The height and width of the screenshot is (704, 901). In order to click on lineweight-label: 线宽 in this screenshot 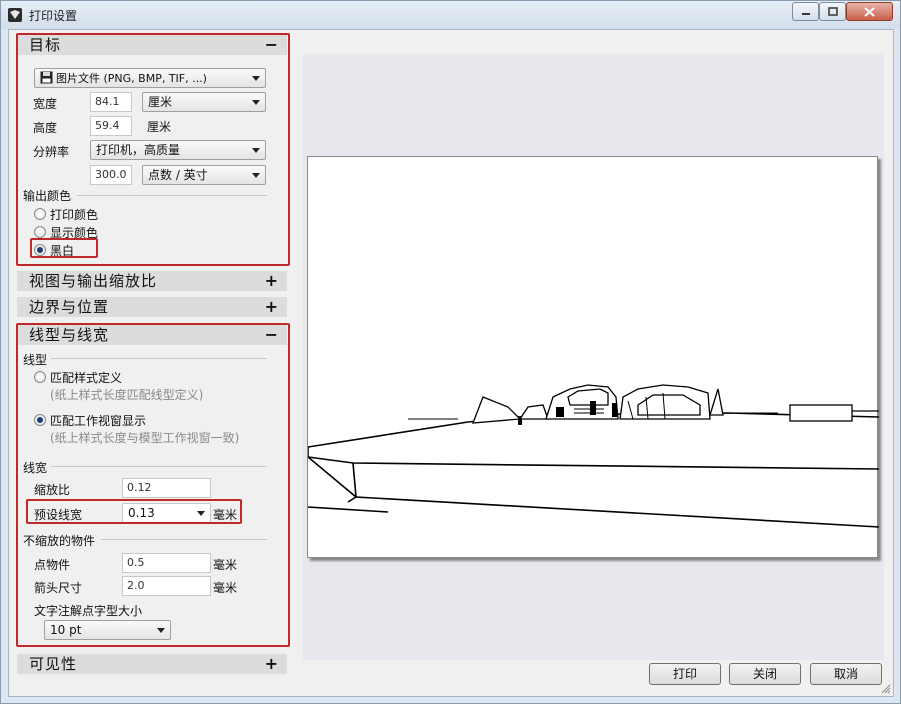, I will do `click(35, 468)`.